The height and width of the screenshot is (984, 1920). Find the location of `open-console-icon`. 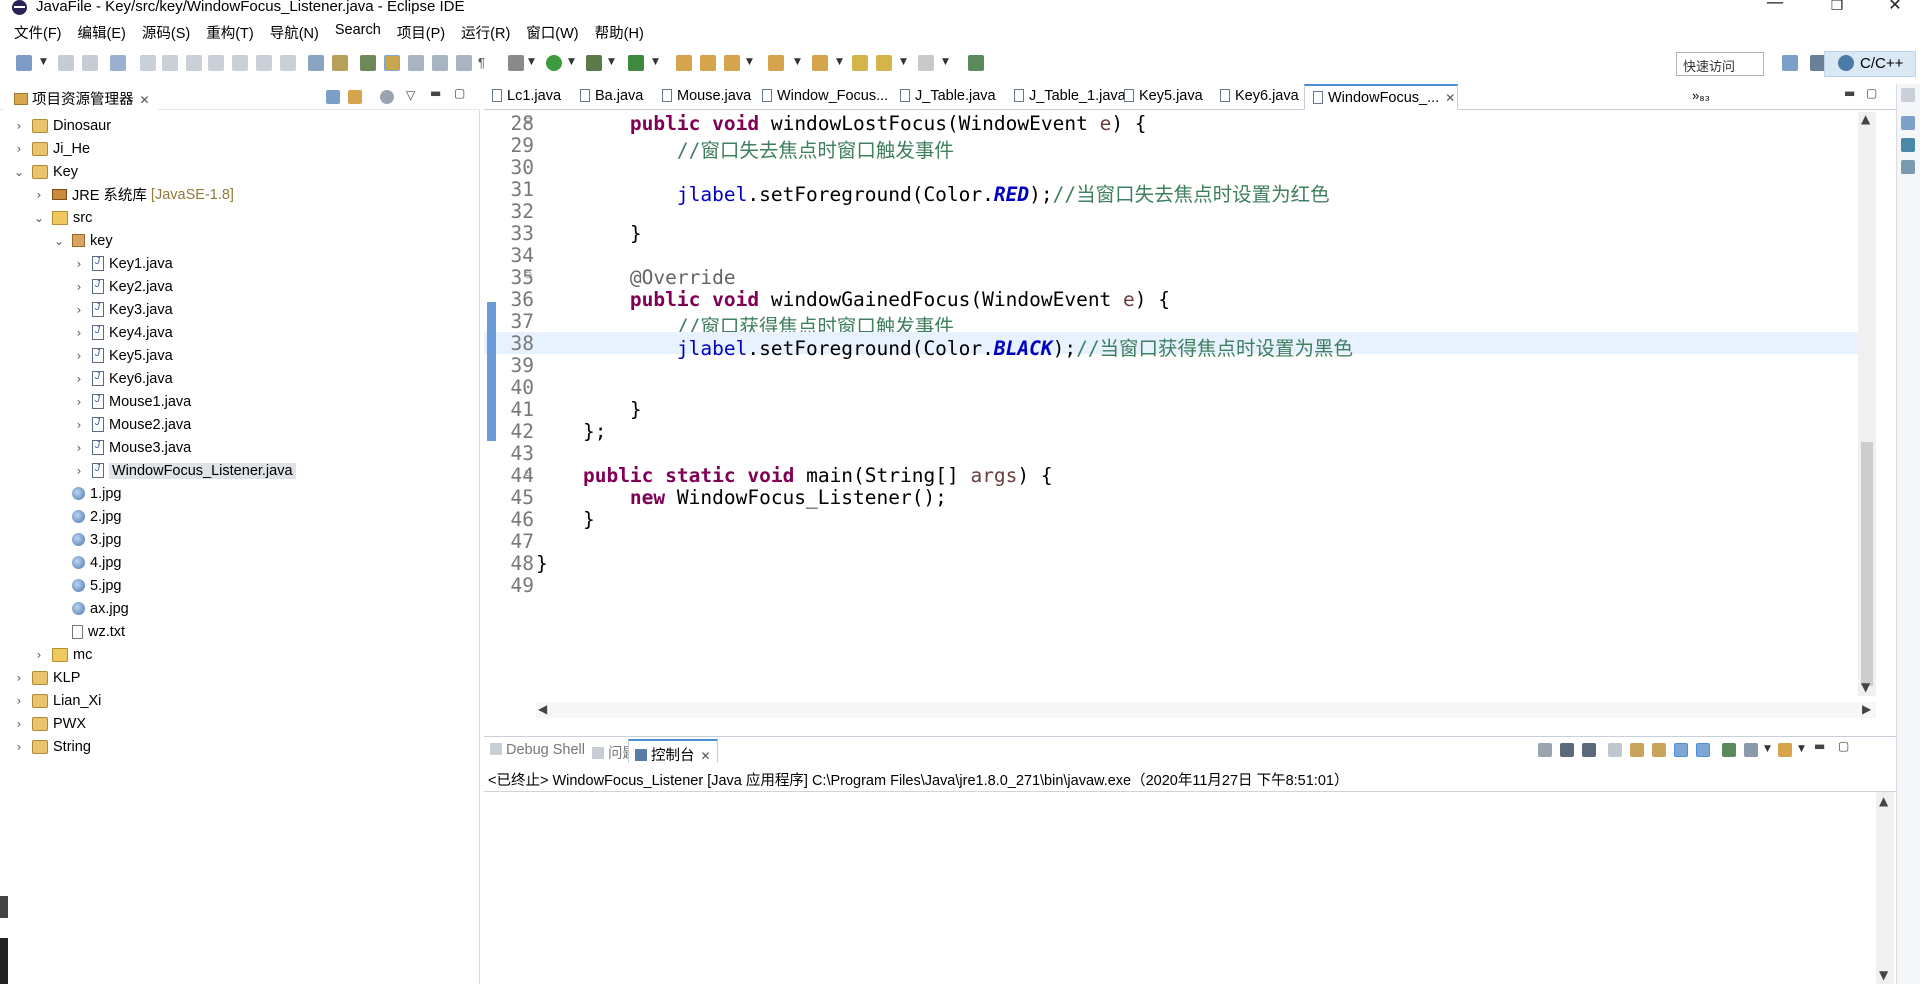

open-console-icon is located at coordinates (1785, 750).